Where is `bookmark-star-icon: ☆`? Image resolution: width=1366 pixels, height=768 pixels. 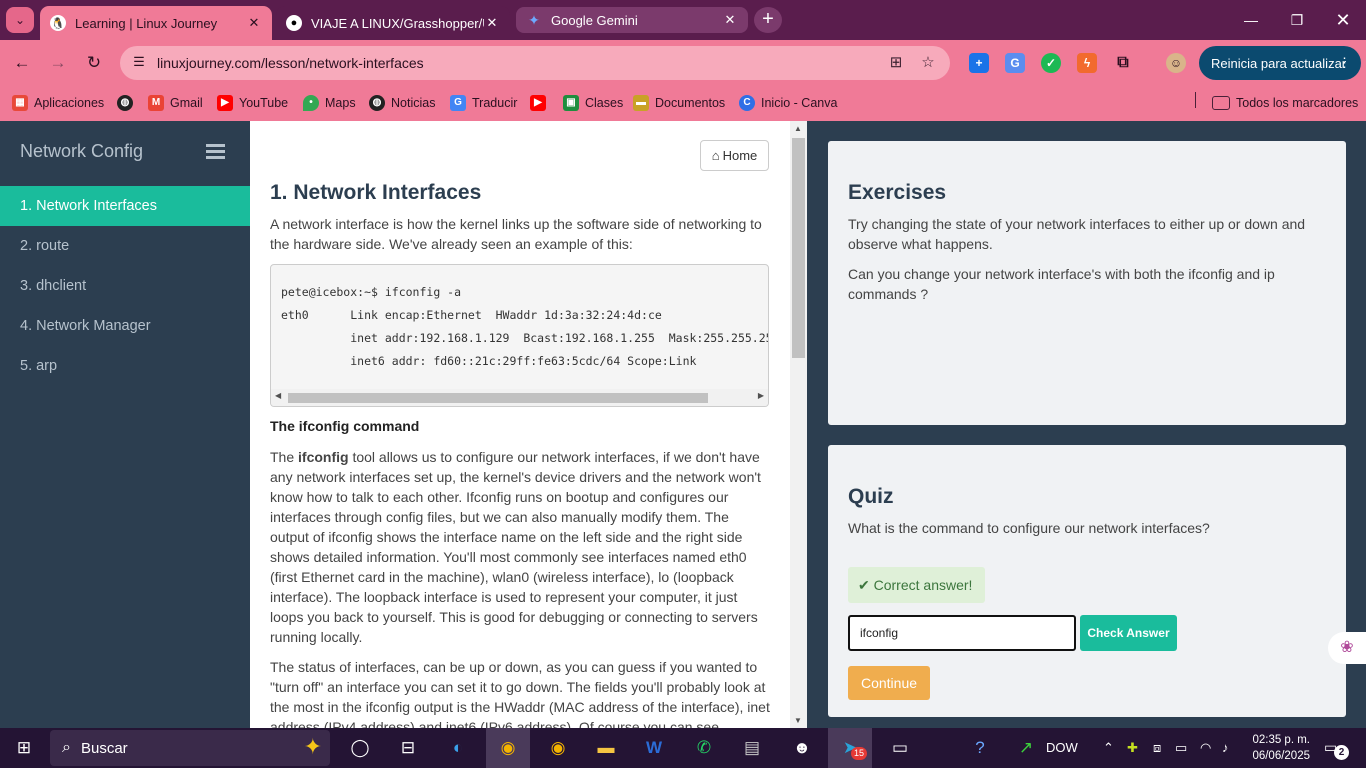
bookmark-star-icon: ☆ is located at coordinates (928, 63).